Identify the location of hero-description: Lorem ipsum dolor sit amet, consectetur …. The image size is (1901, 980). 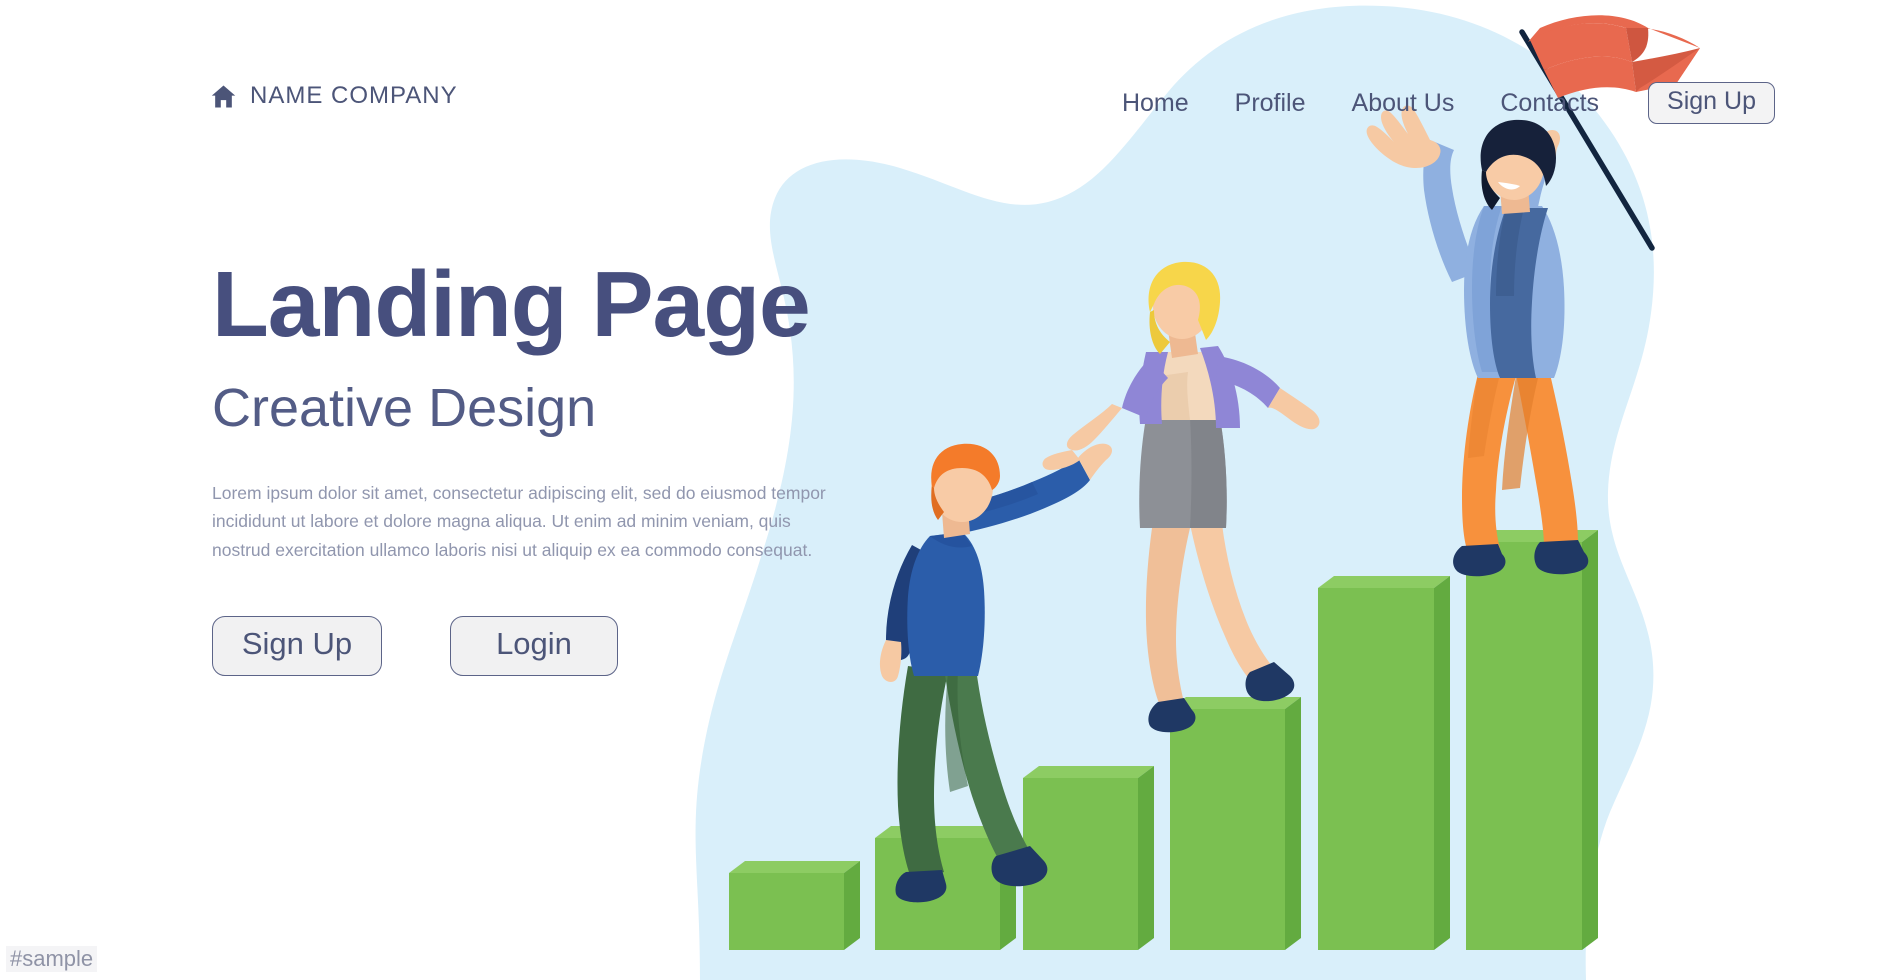
(519, 521).